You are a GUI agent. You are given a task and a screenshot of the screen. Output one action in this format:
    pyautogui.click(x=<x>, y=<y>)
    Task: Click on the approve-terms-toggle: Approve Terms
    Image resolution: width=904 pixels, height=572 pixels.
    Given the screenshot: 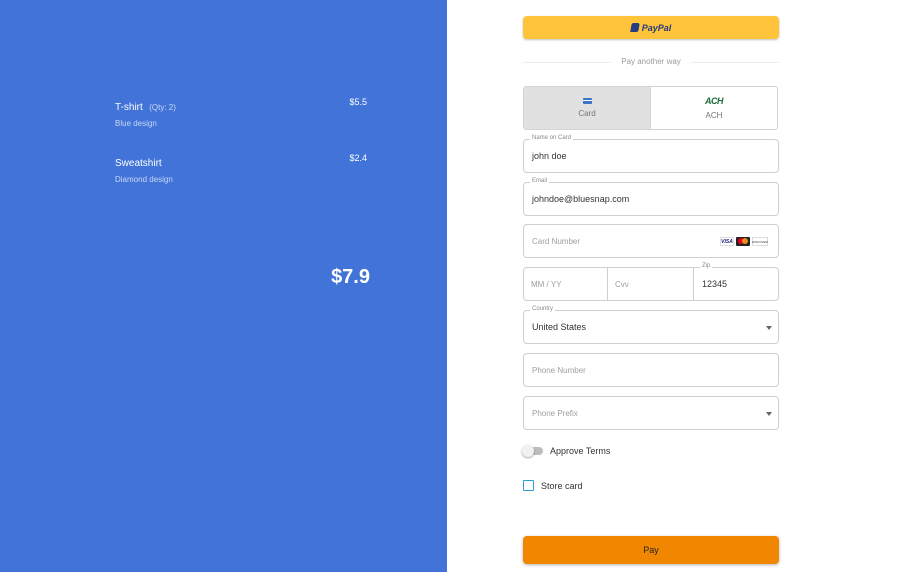 What is the action you would take?
    pyautogui.click(x=566, y=451)
    